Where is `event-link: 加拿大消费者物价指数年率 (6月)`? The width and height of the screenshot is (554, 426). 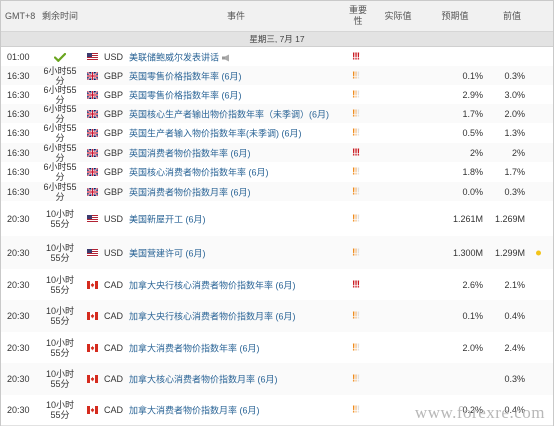
event-link: 加拿大消费者物价指数年率 (6月) is located at coordinates (194, 347).